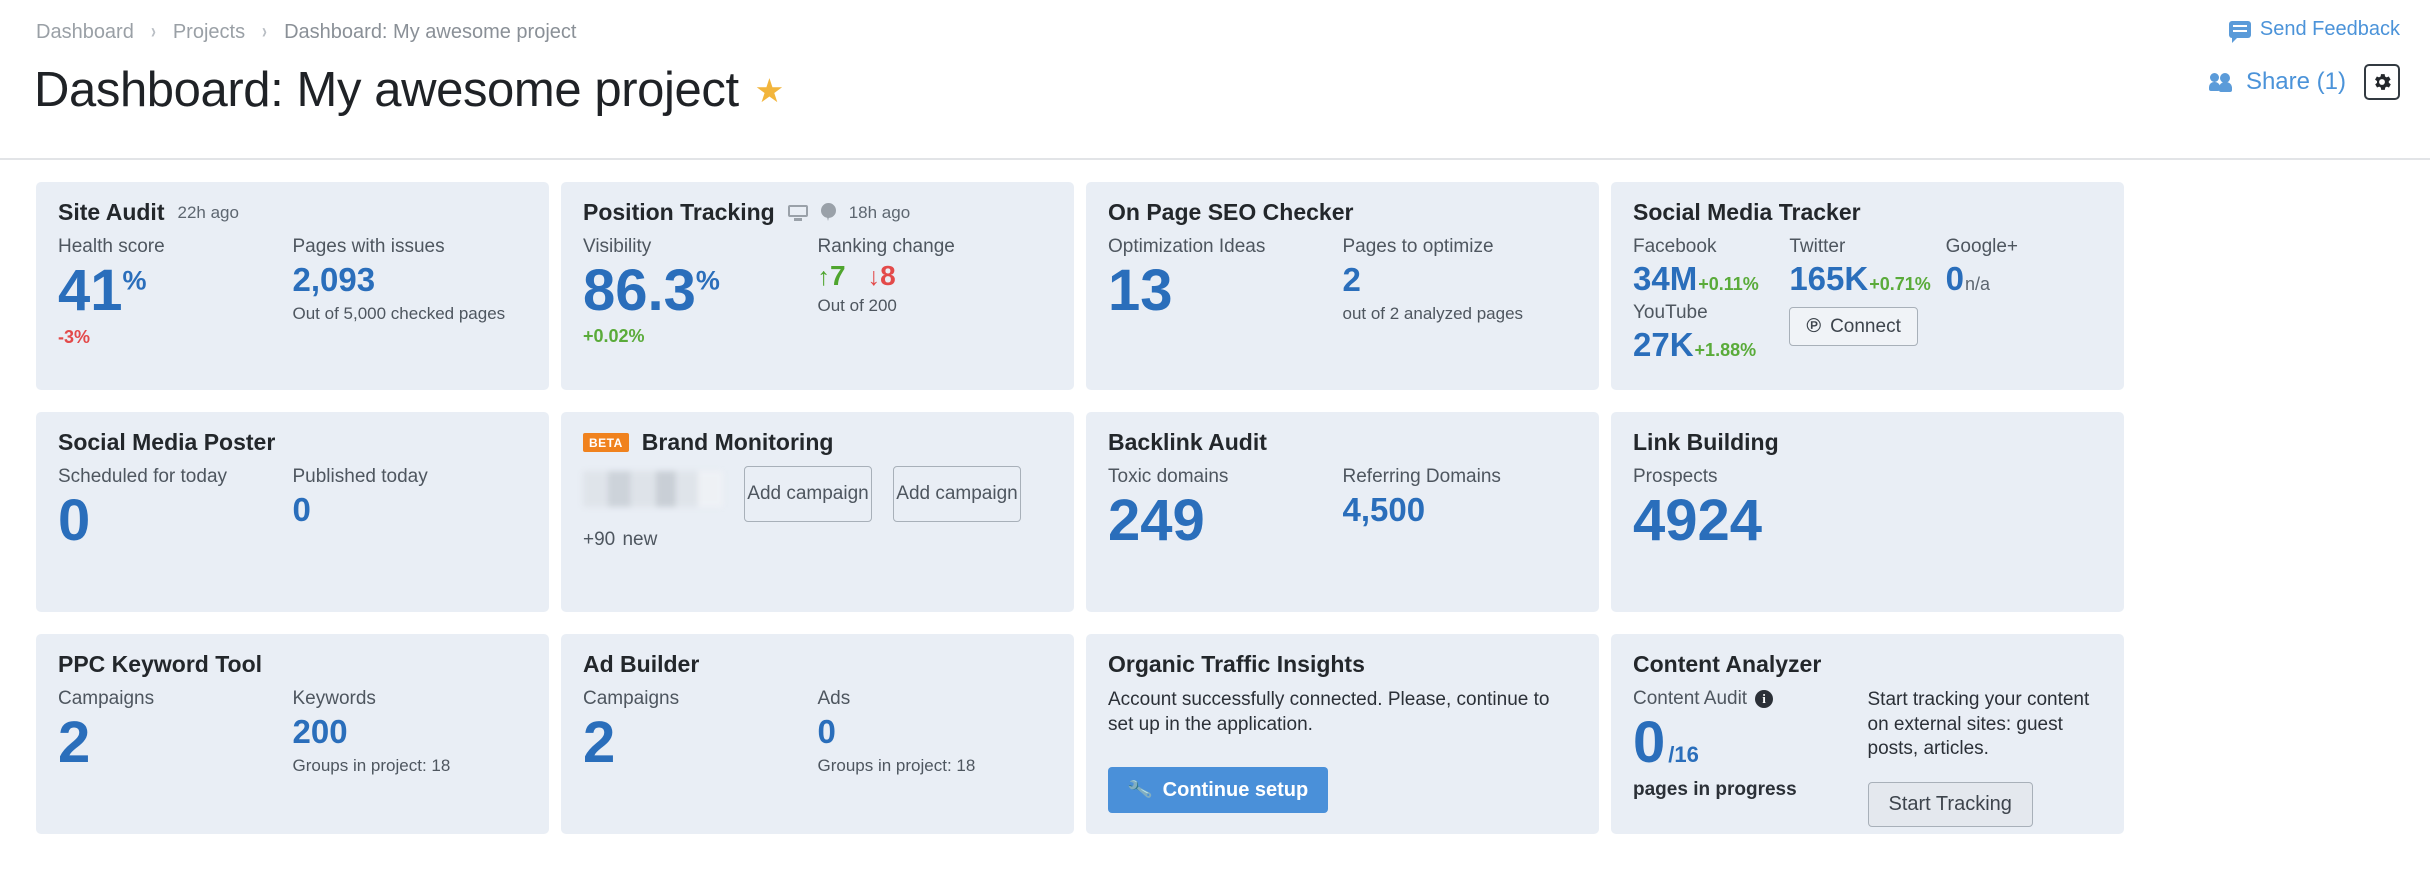 This screenshot has height=880, width=2430. Describe the element at coordinates (334, 279) in the screenshot. I see `metric-value: 2,093` at that location.